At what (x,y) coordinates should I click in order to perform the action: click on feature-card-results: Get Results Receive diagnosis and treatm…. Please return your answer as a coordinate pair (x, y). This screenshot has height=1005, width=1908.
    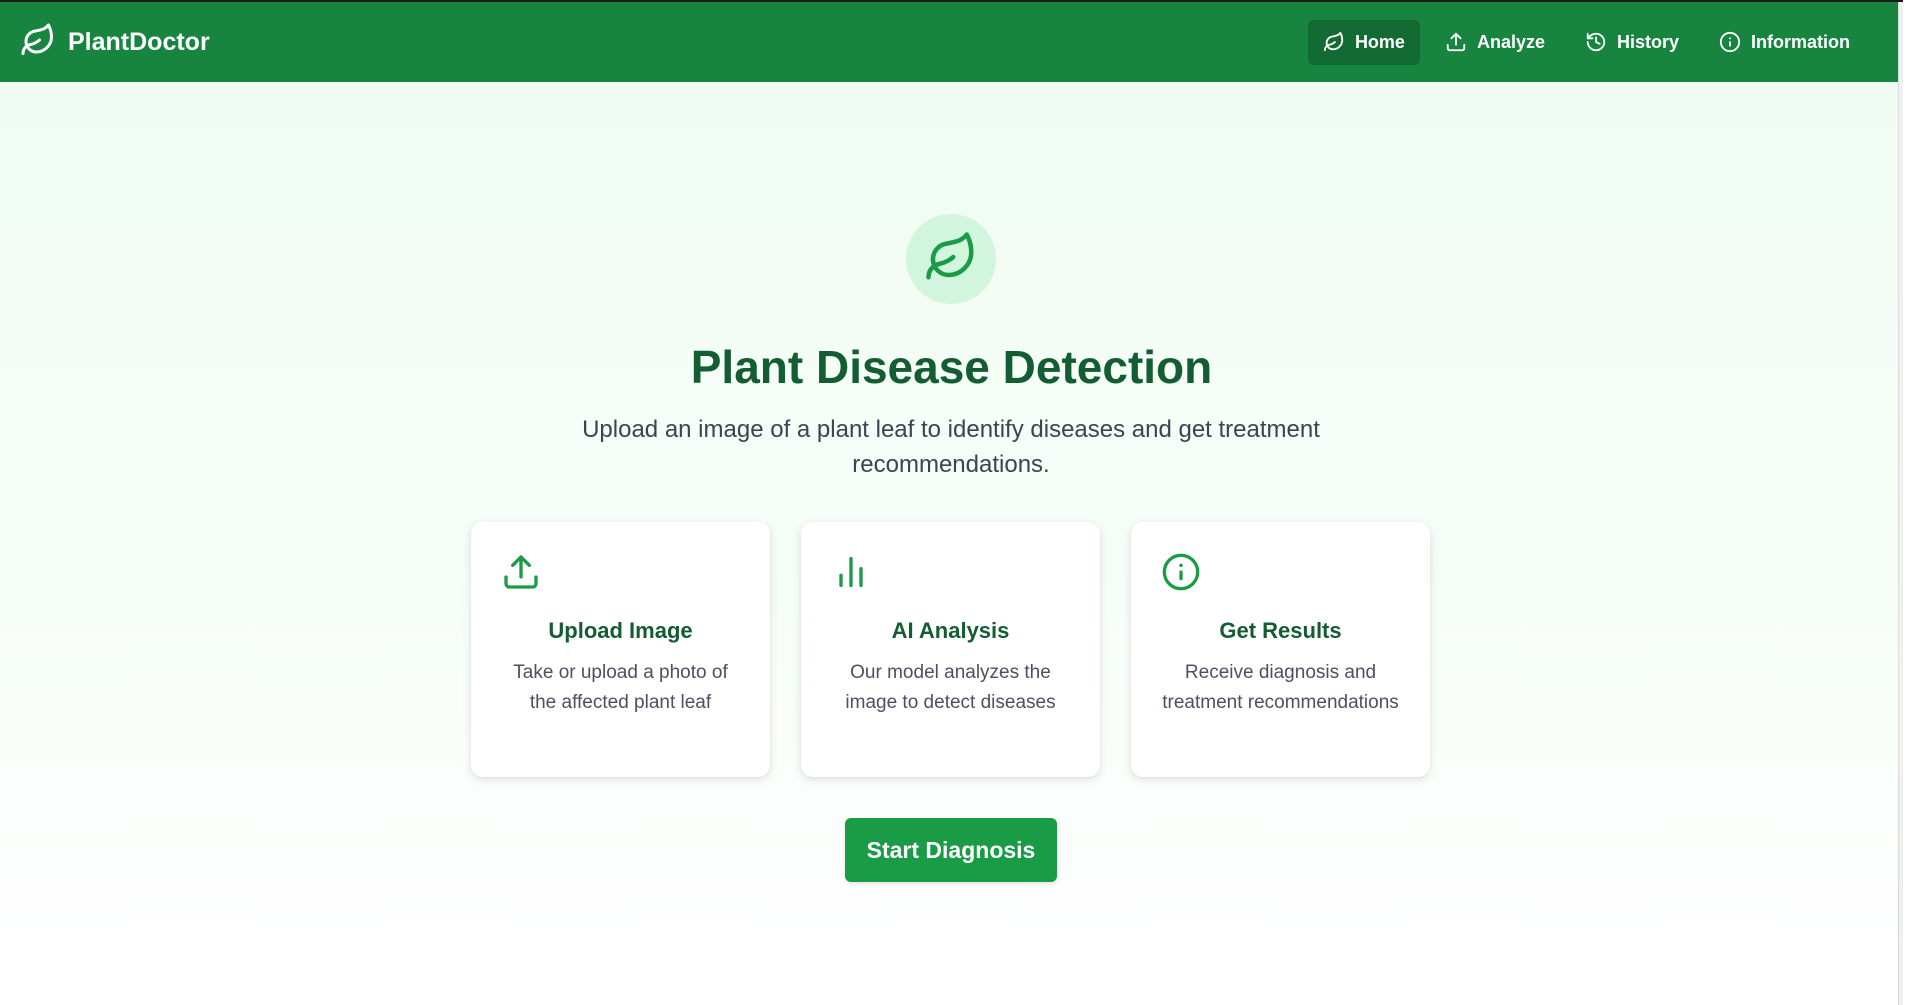
    Looking at the image, I should click on (1280, 649).